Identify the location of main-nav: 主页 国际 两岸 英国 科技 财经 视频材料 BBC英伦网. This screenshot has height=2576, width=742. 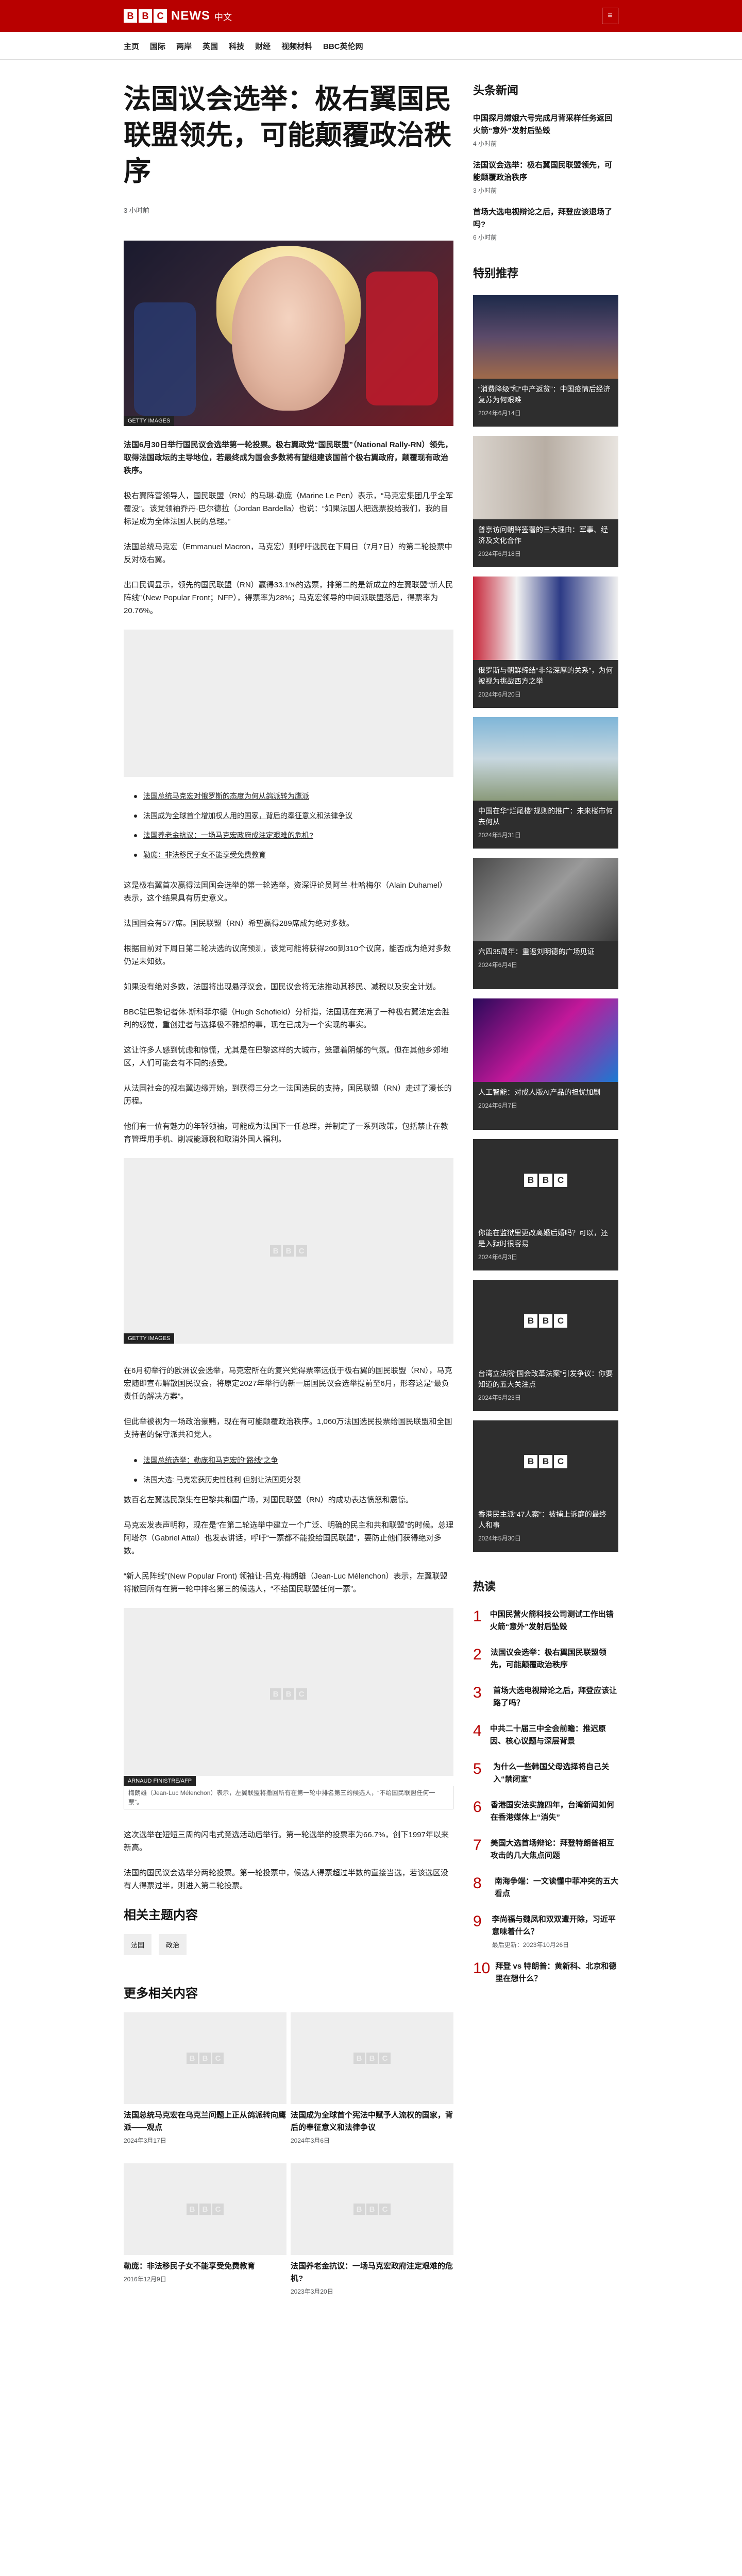
(371, 46).